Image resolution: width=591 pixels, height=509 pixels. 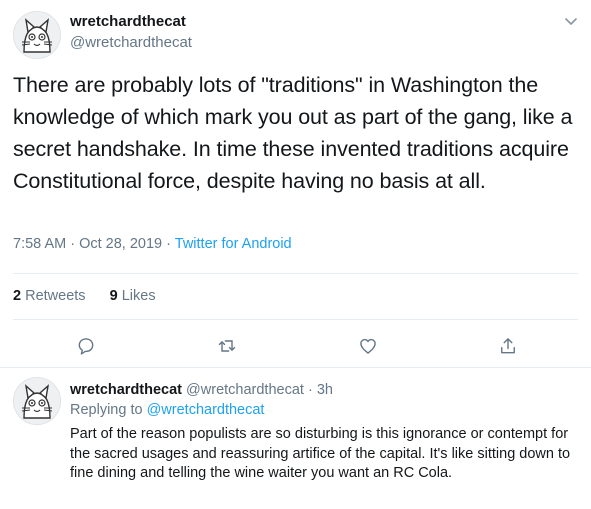 I want to click on tweet-source: Twitter for Android, so click(x=233, y=244).